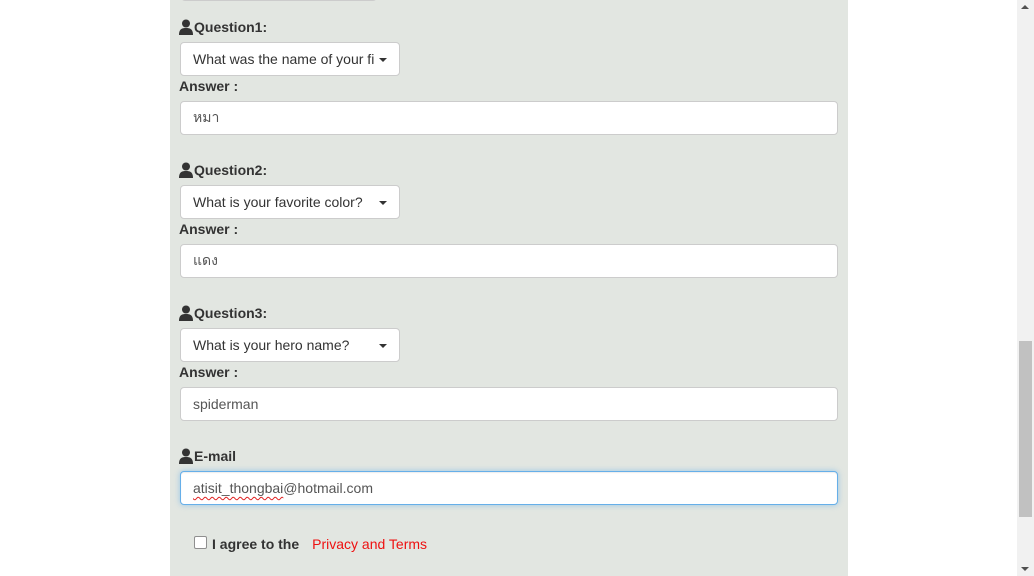 The width and height of the screenshot is (1034, 576). What do you see at coordinates (231, 27) in the screenshot?
I see `question1-label-text: Question1:` at bounding box center [231, 27].